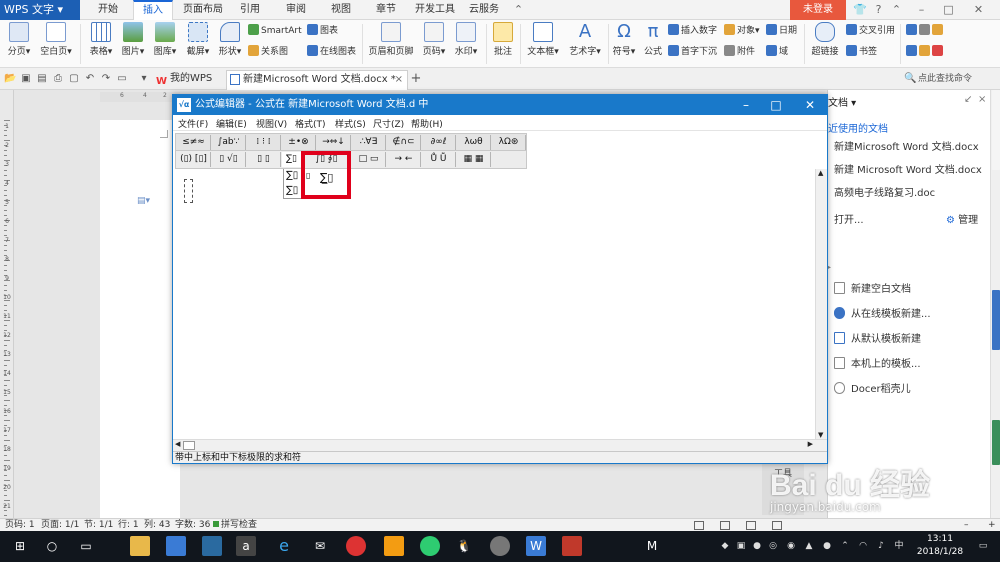  I want to click on store-icon, so click(176, 546).